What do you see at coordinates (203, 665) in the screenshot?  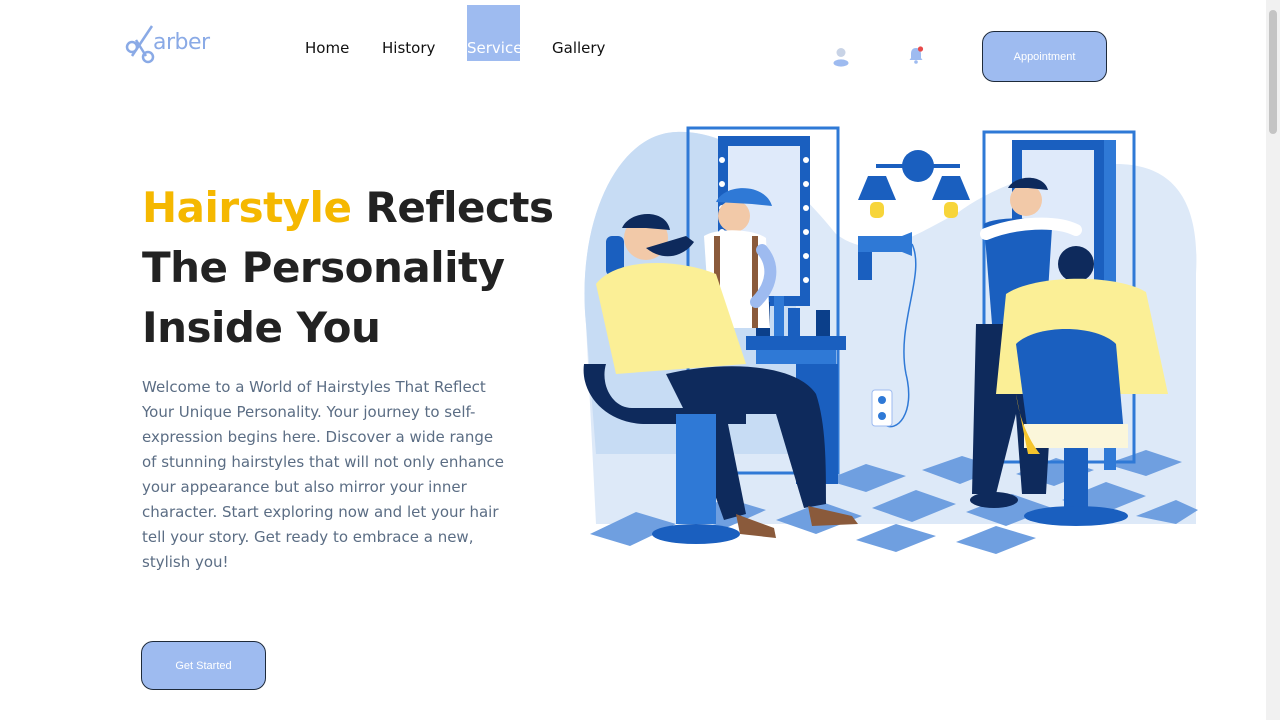 I see `get-started-button: Get Started` at bounding box center [203, 665].